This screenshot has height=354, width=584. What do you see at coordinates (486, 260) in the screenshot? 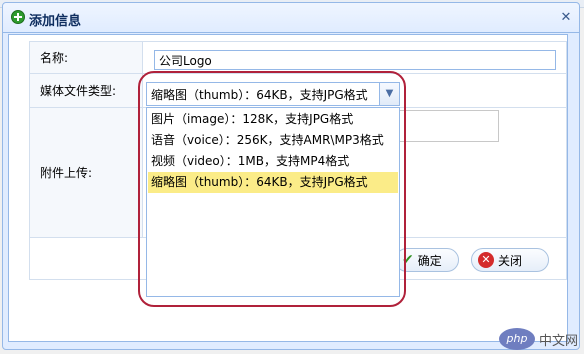
I see `cancel-icon: ✕` at bounding box center [486, 260].